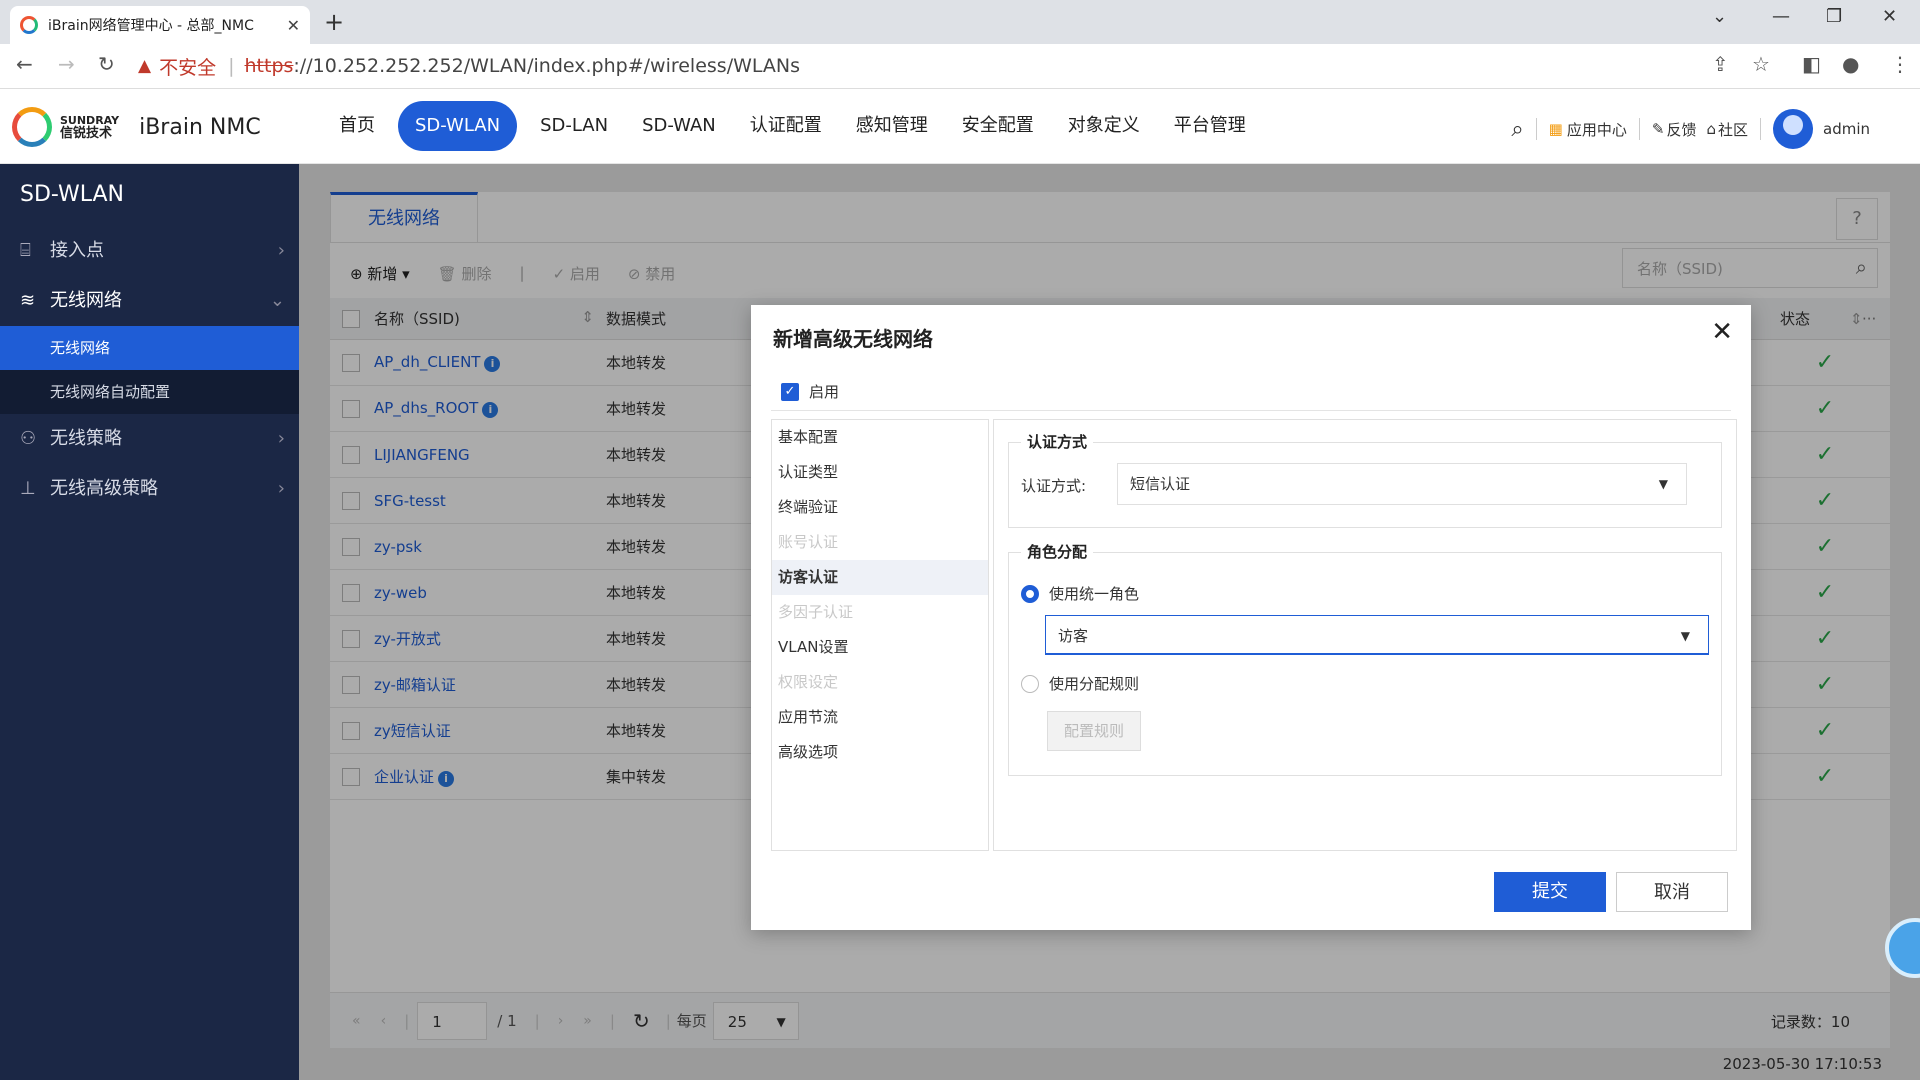  What do you see at coordinates (892, 126) in the screenshot?
I see `menu-perception: 感知管理` at bounding box center [892, 126].